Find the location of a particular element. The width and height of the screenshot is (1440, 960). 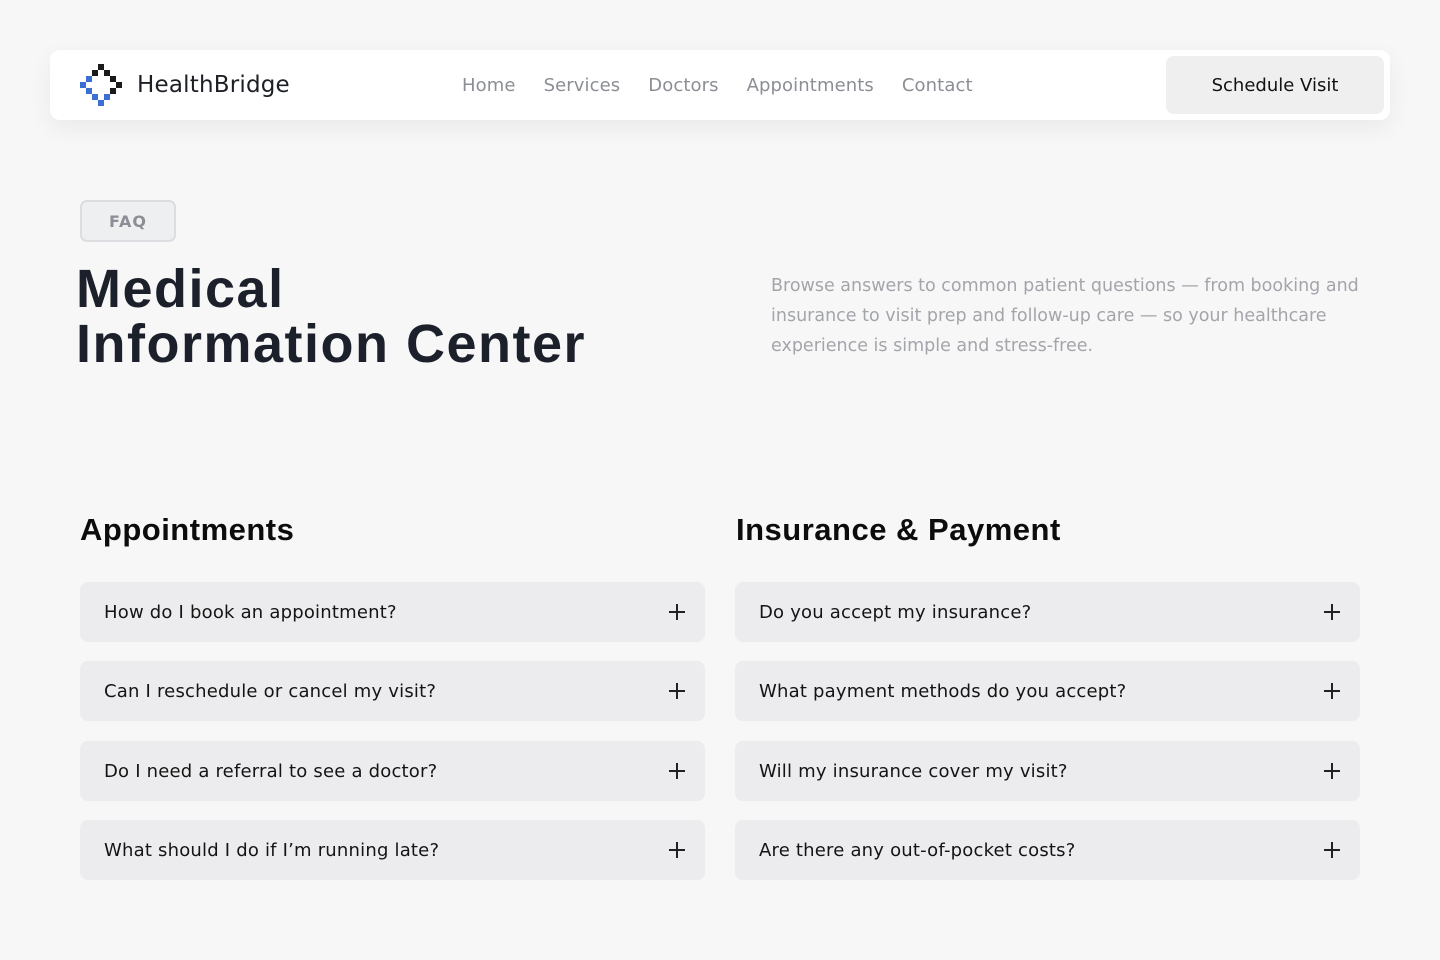

faq-badge: FAQ is located at coordinates (128, 221).